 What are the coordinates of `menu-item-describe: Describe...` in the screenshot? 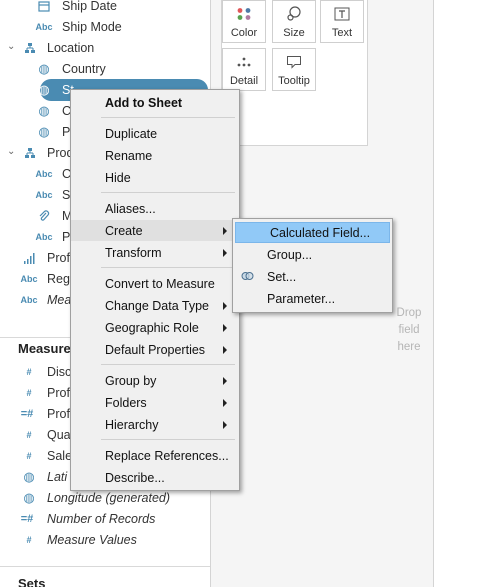 It's located at (155, 477).